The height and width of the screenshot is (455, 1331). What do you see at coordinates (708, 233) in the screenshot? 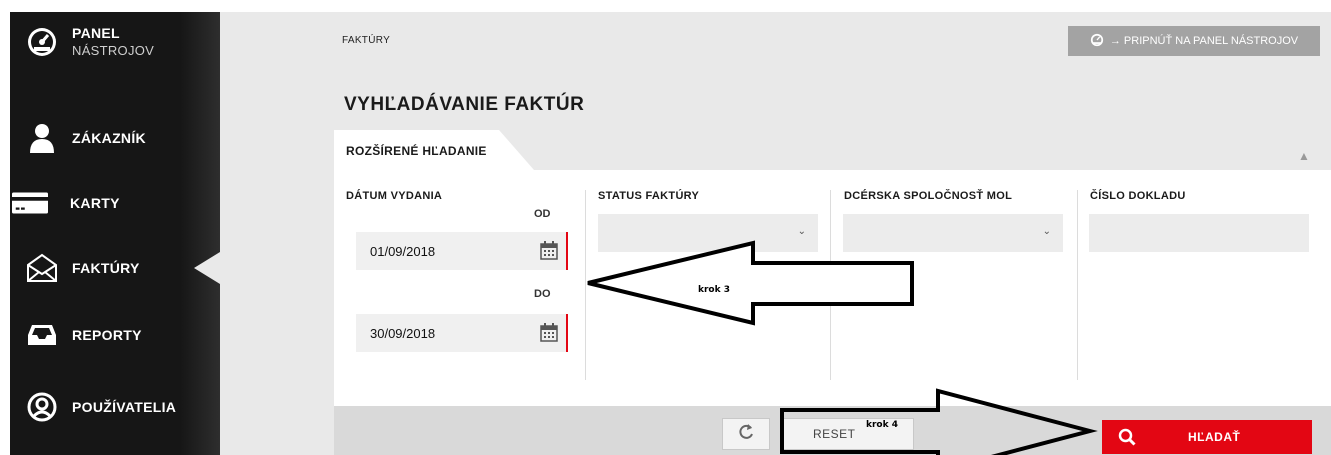
I see `invoice-status-select: ⌄` at bounding box center [708, 233].